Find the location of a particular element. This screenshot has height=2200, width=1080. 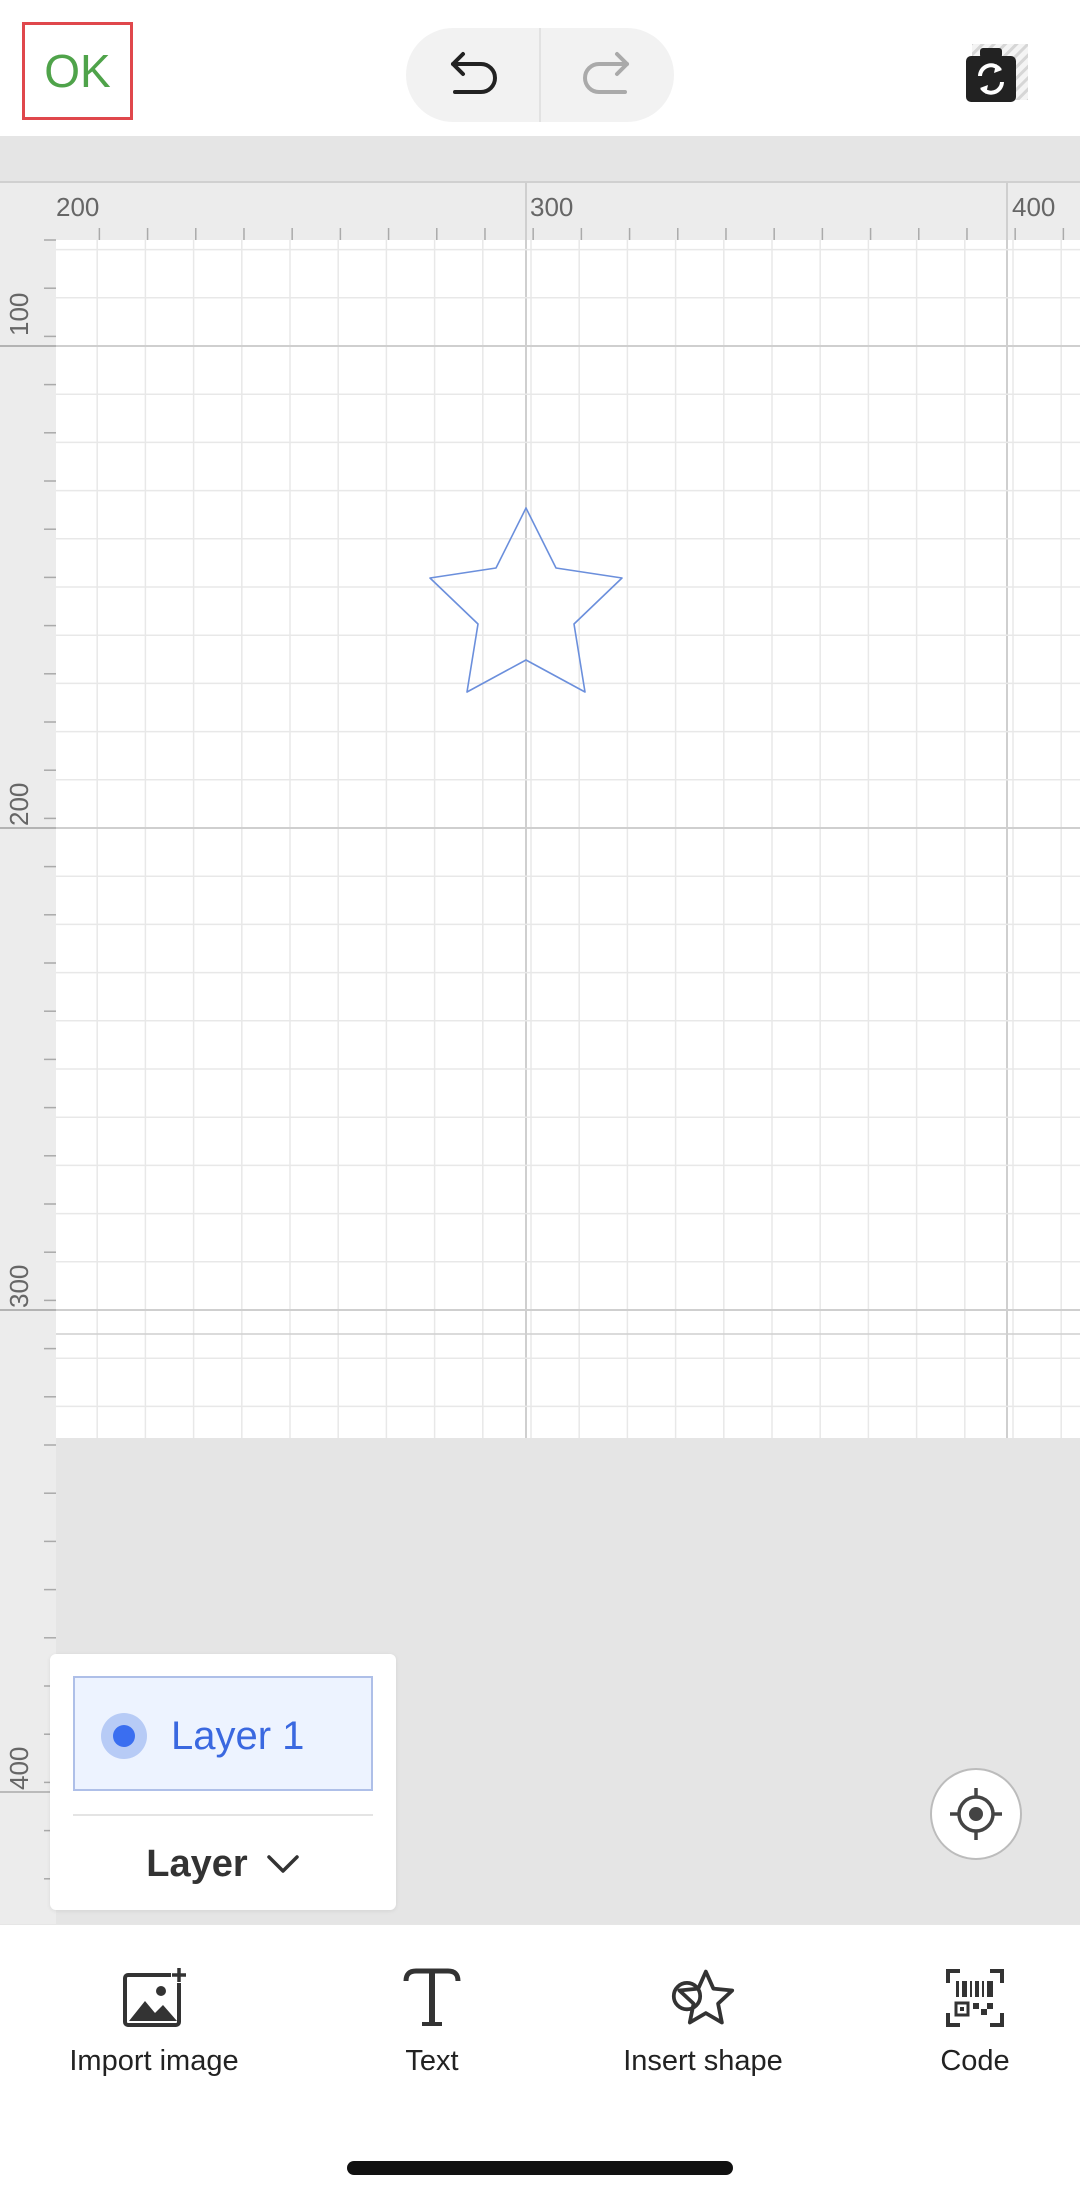

layer-item: Layer 1 is located at coordinates (223, 1733).